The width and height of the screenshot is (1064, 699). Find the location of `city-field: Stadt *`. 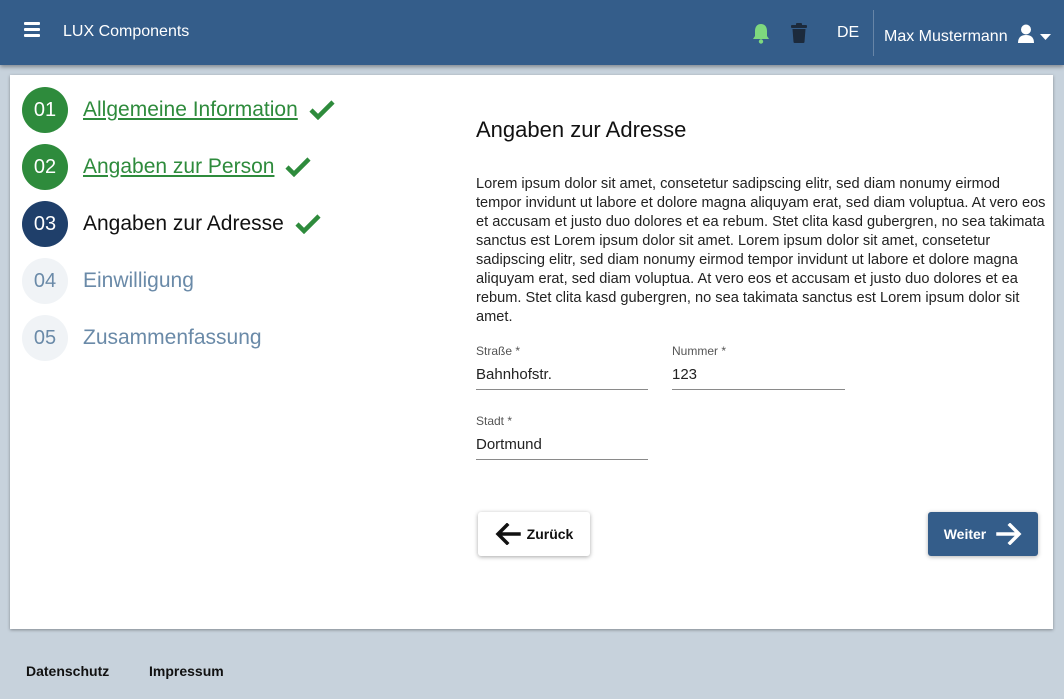

city-field: Stadt * is located at coordinates (562, 437).